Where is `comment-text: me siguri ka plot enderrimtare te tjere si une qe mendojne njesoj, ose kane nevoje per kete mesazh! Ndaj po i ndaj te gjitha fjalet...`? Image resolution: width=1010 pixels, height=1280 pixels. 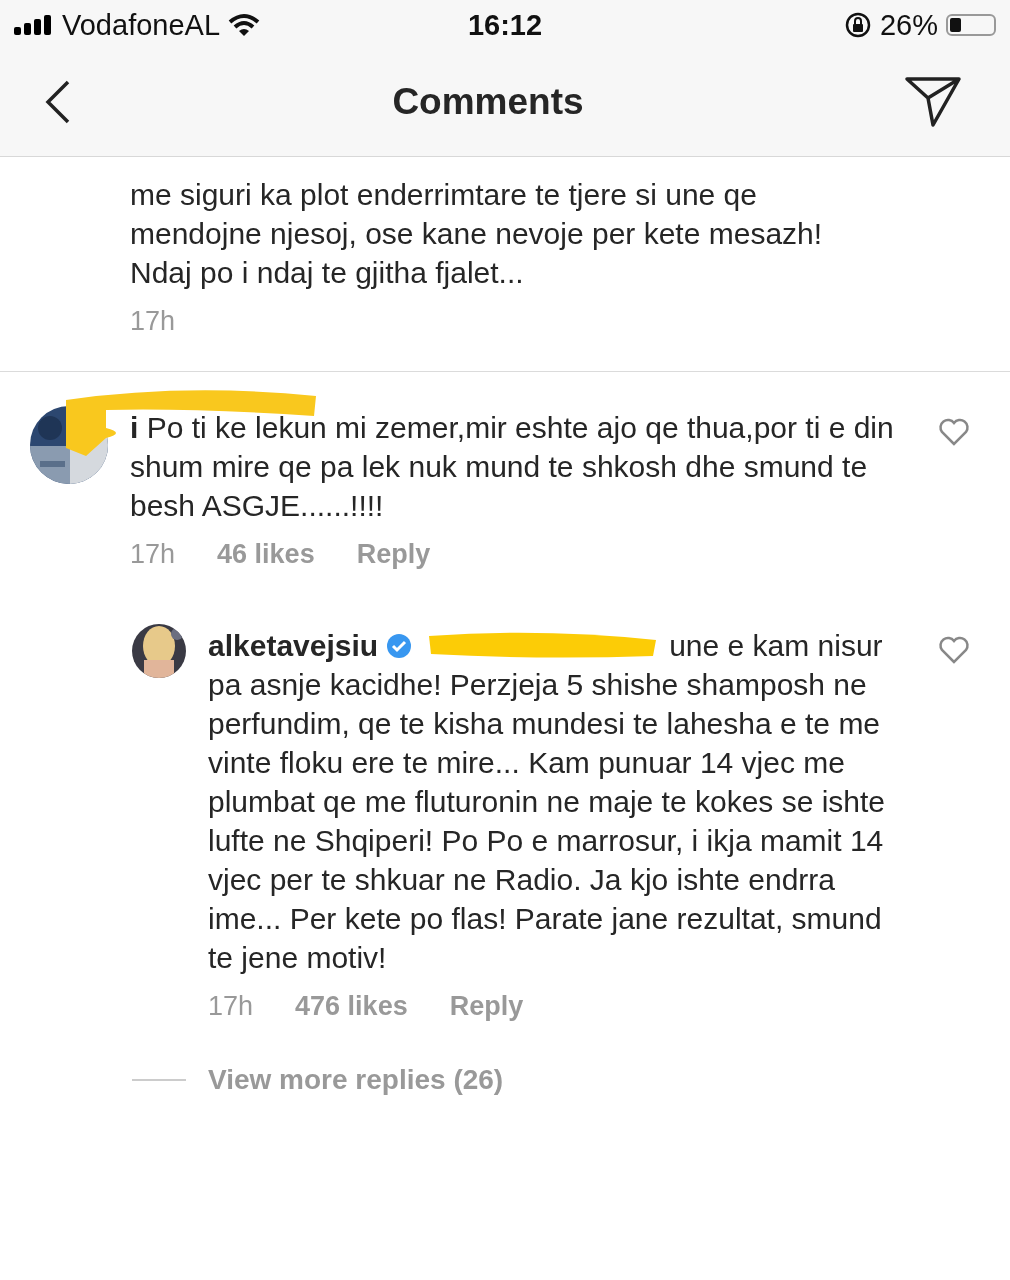
comment-text: me siguri ka plot enderrimtare te tjere si une qe mendojne njesoj, ose kane nevoje per kete mesazh! Ndaj po i ndaj te gjitha fjalet... is located at coordinates (477, 234).